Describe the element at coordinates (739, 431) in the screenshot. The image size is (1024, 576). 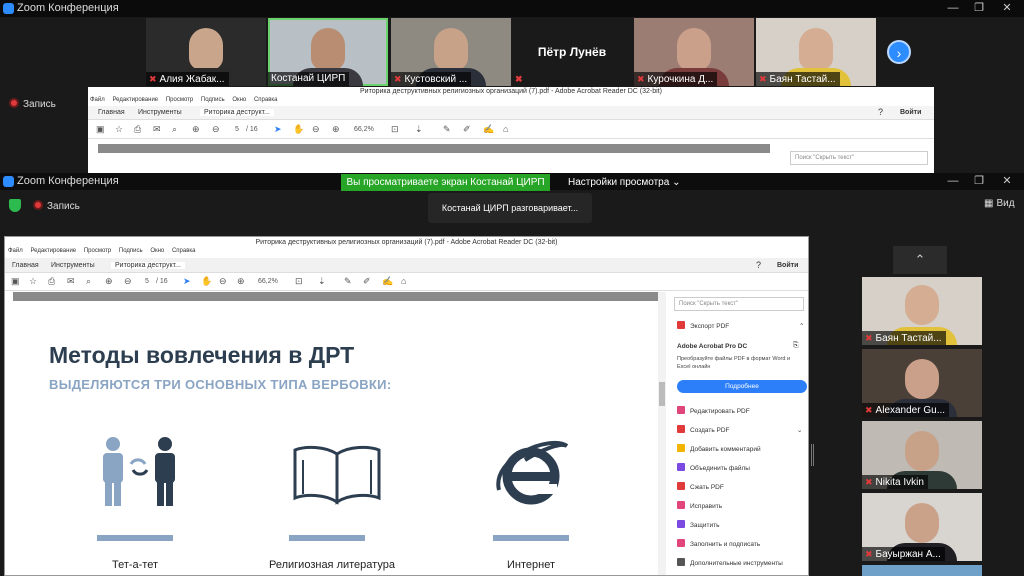
I see `tool-item: Создать PDF ⌄` at that location.